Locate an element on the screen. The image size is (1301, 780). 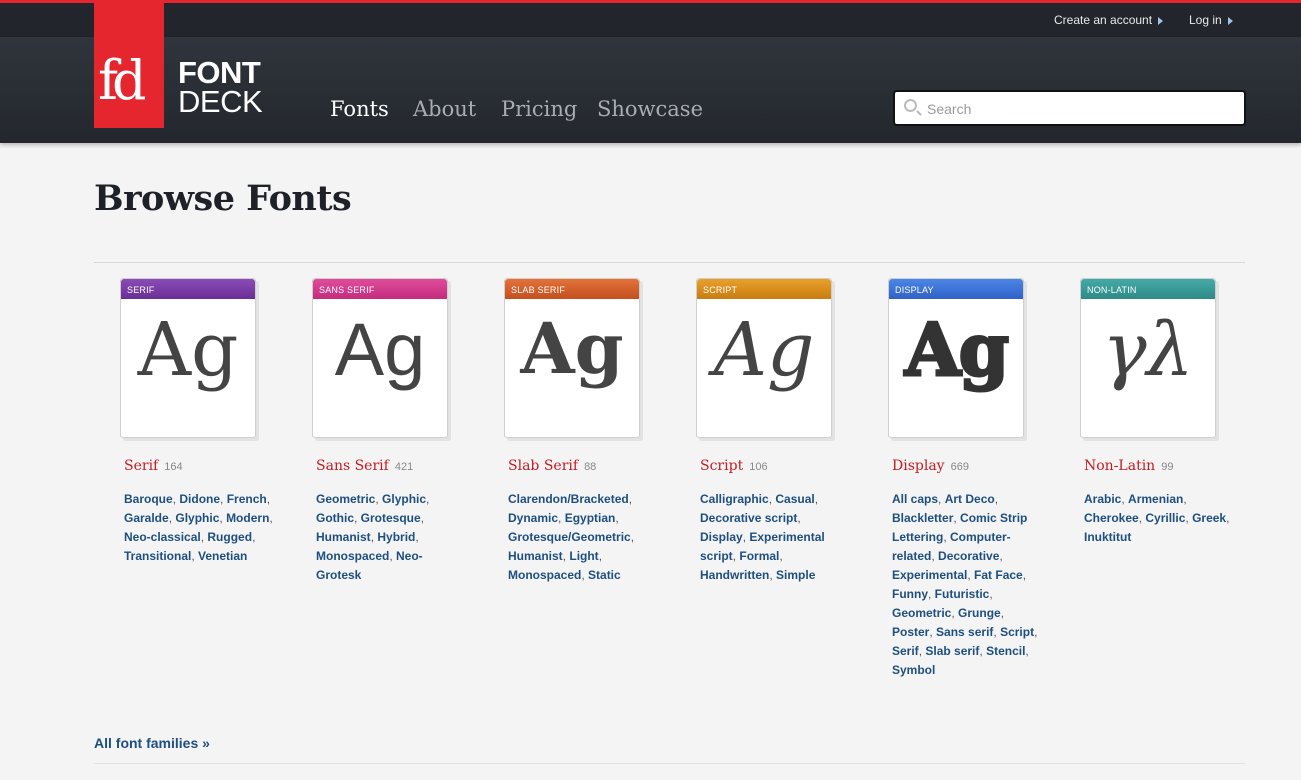
tag-link: Art Deco is located at coordinates (970, 499).